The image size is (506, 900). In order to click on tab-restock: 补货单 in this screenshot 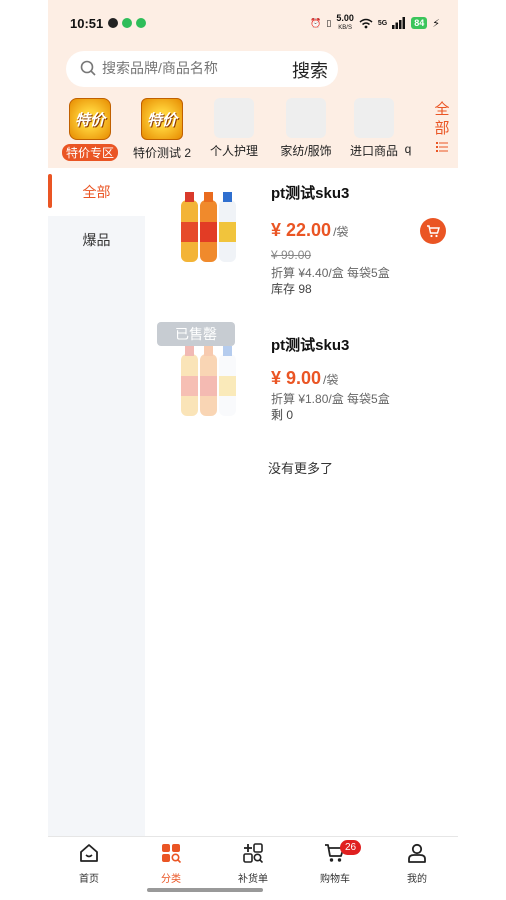, I will do `click(253, 864)`.